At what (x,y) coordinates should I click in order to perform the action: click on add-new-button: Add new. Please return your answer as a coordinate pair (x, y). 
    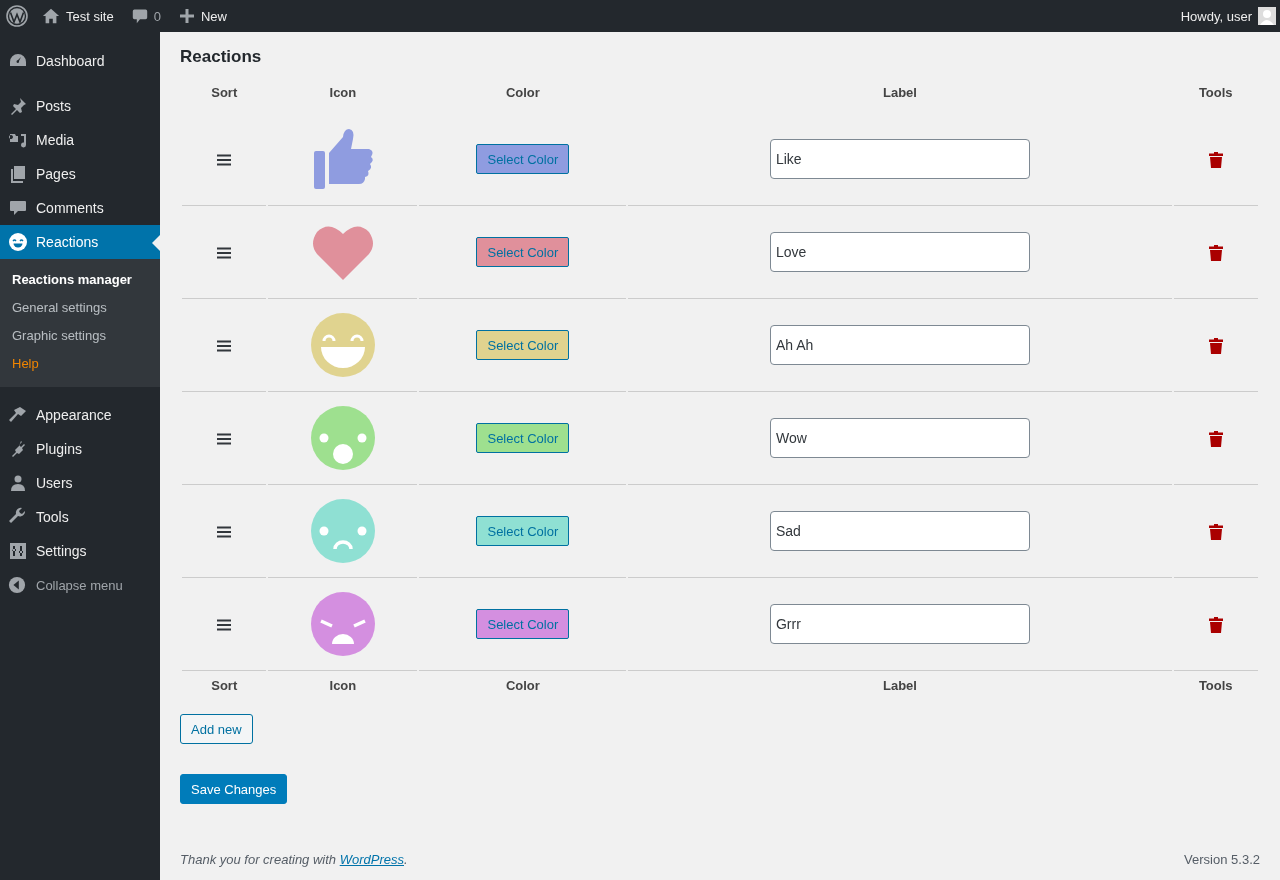
    Looking at the image, I should click on (216, 729).